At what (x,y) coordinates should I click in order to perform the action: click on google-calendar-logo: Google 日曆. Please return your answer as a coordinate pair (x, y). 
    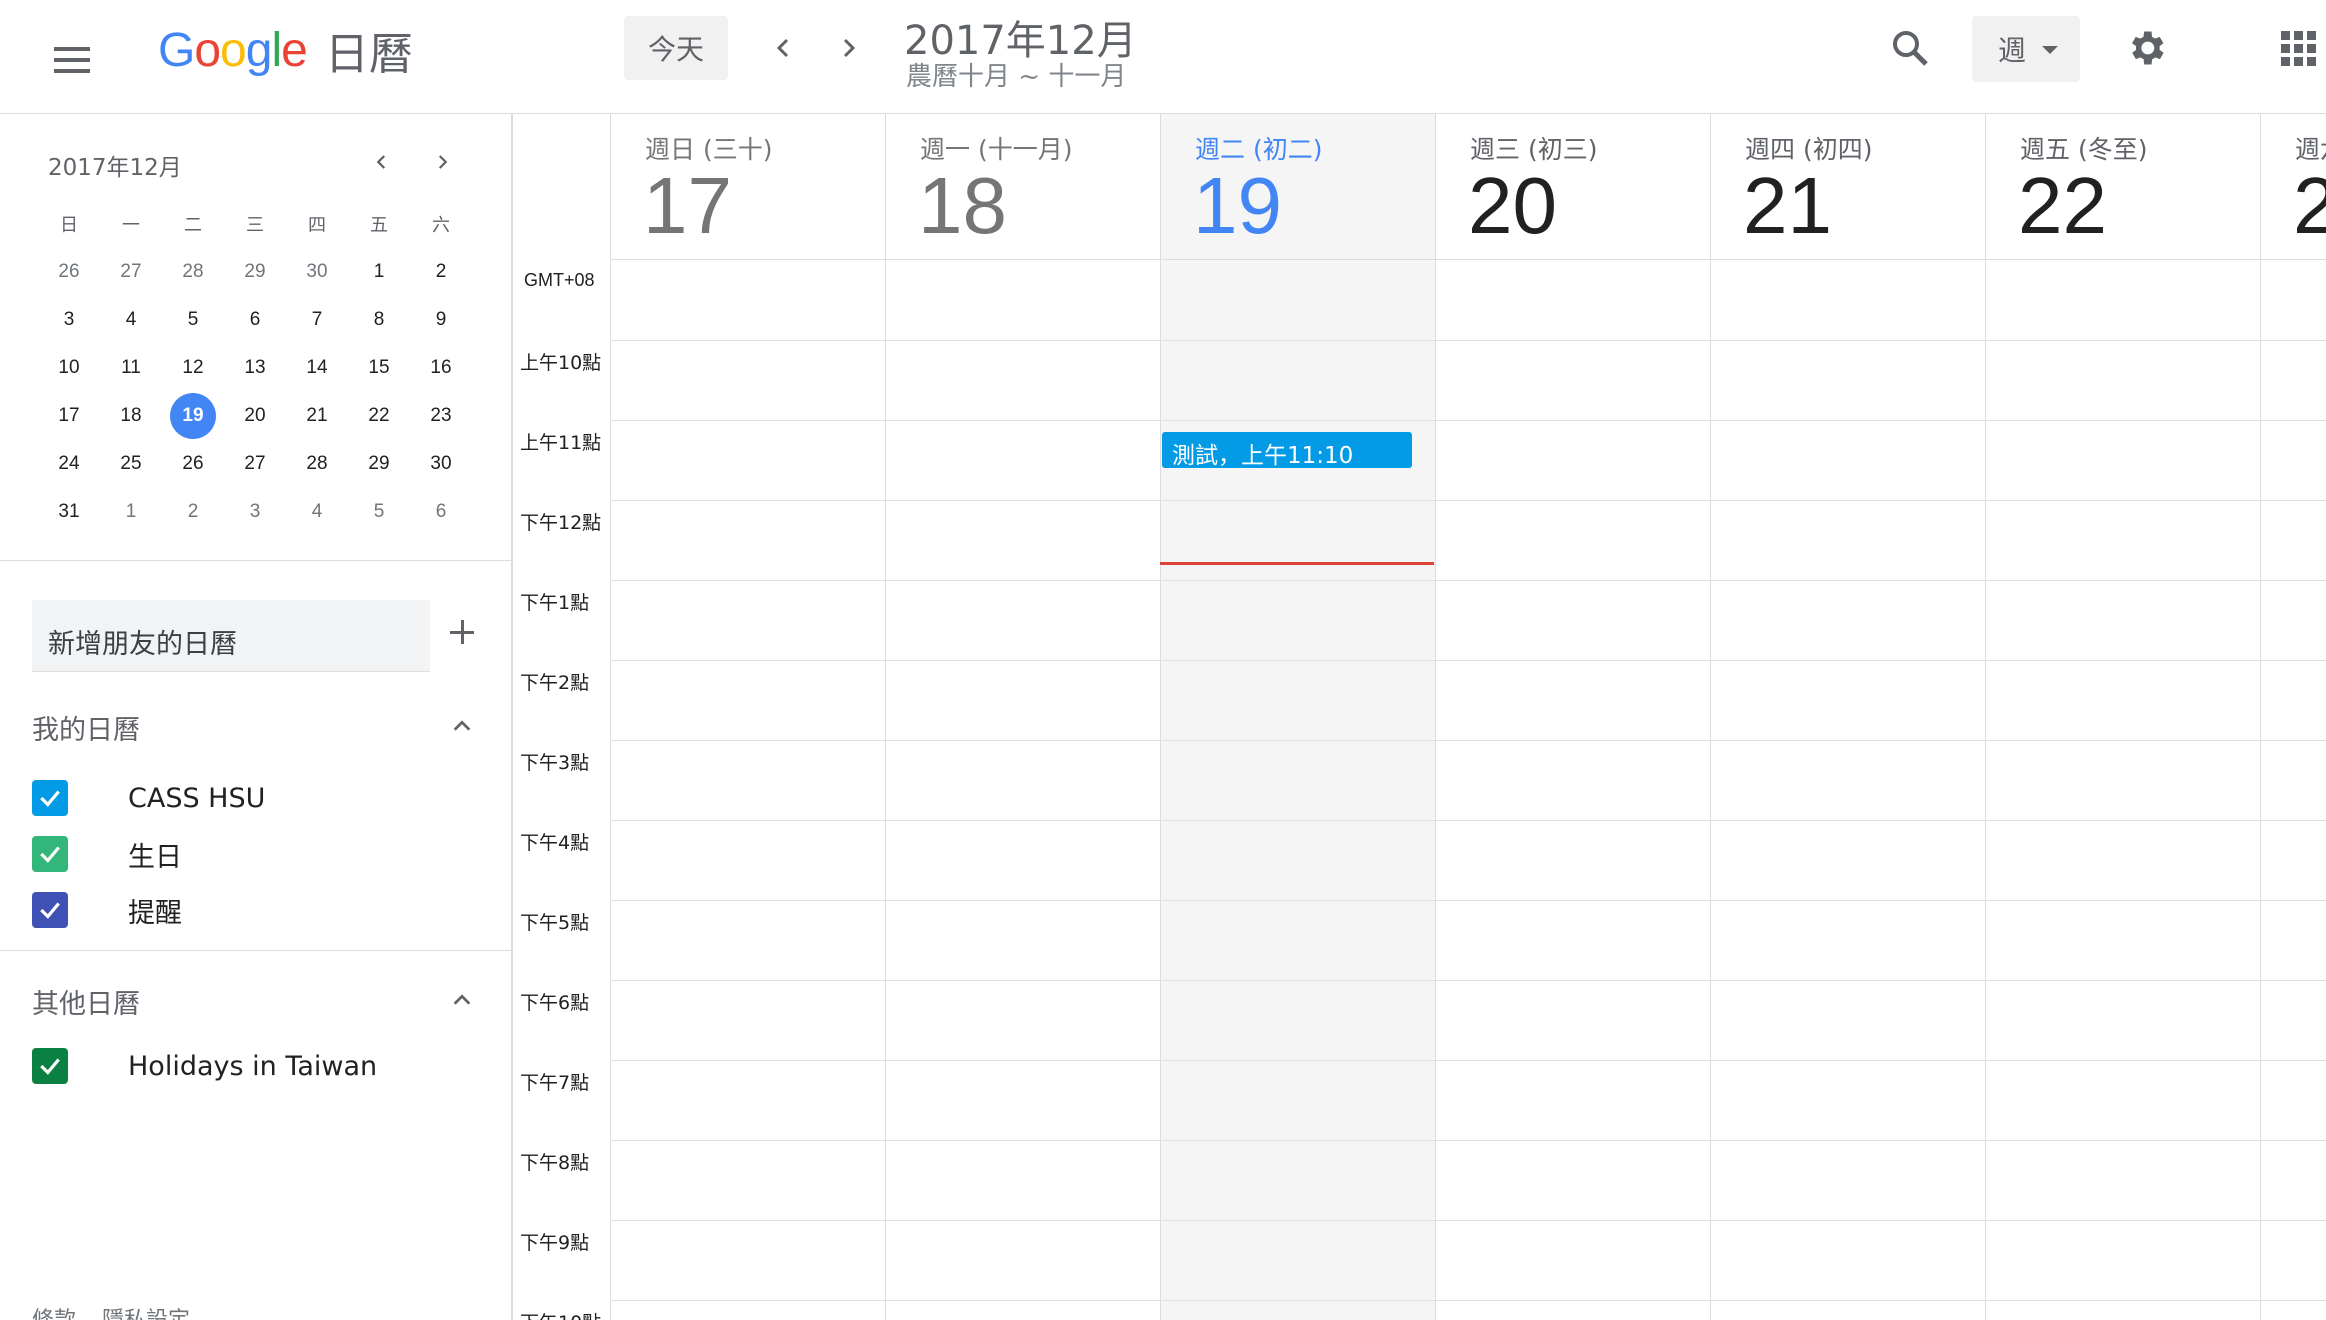
    Looking at the image, I should click on (285, 50).